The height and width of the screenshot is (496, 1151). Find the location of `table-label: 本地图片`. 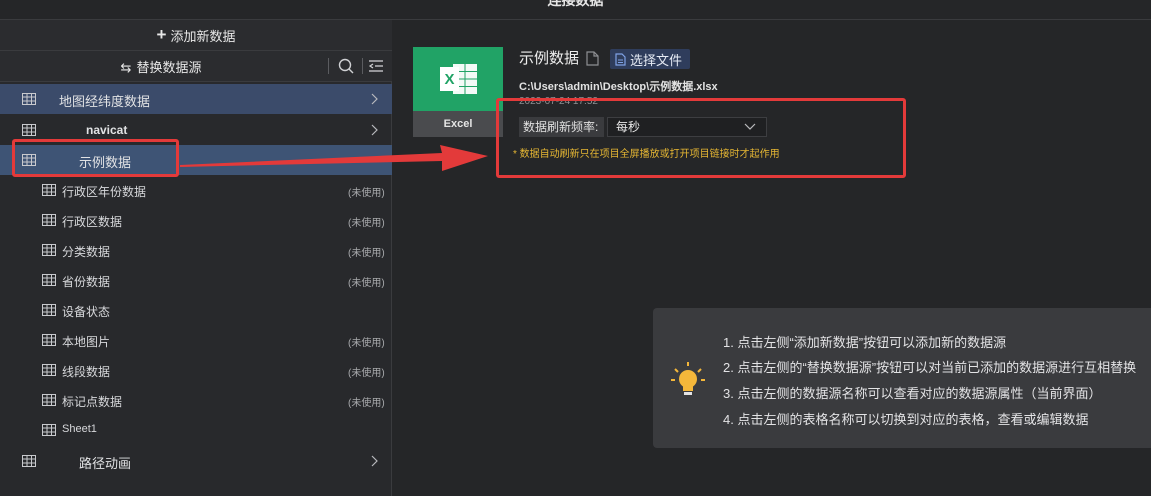

table-label: 本地图片 is located at coordinates (86, 342).